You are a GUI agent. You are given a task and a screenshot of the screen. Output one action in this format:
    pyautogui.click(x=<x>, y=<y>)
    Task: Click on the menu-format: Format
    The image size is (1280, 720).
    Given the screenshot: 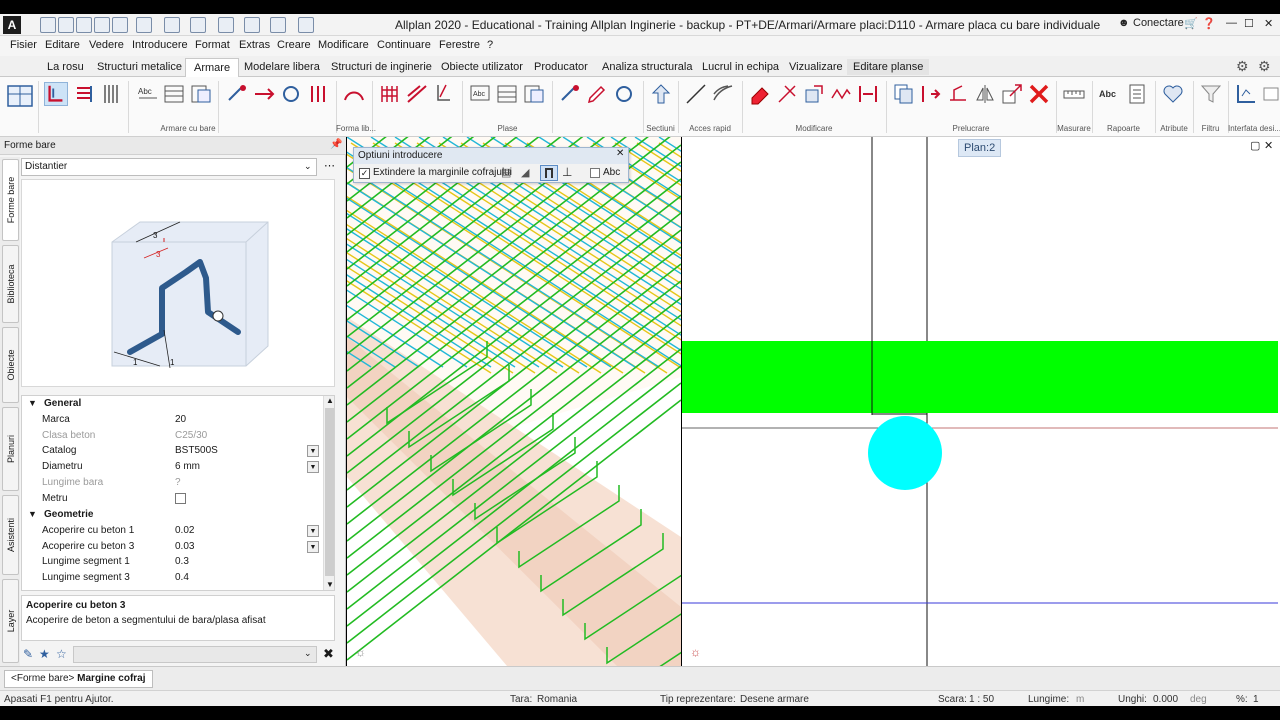 What is the action you would take?
    pyautogui.click(x=212, y=45)
    